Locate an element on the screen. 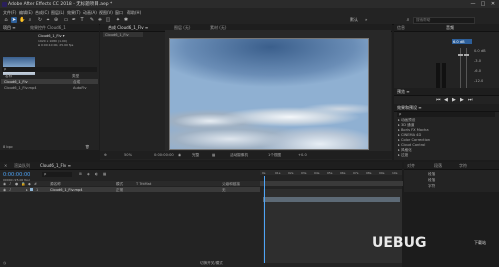 Image resolution: width=499 pixels, height=267 pixels. project-search-icon: ρ is located at coordinates (5, 69).